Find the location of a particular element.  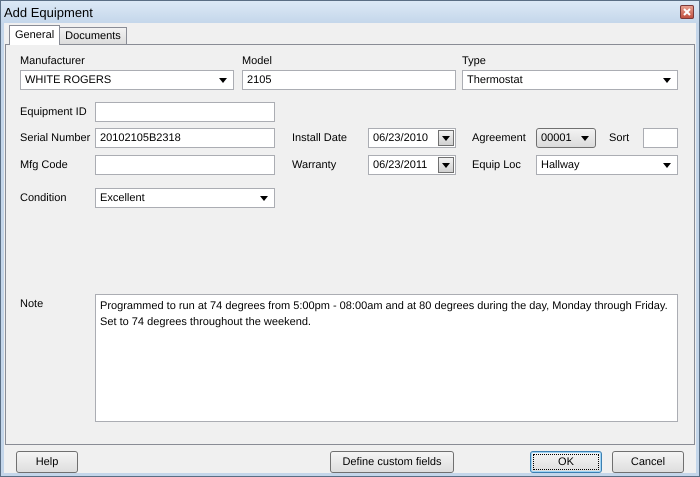

dialog-button: Help is located at coordinates (47, 462).